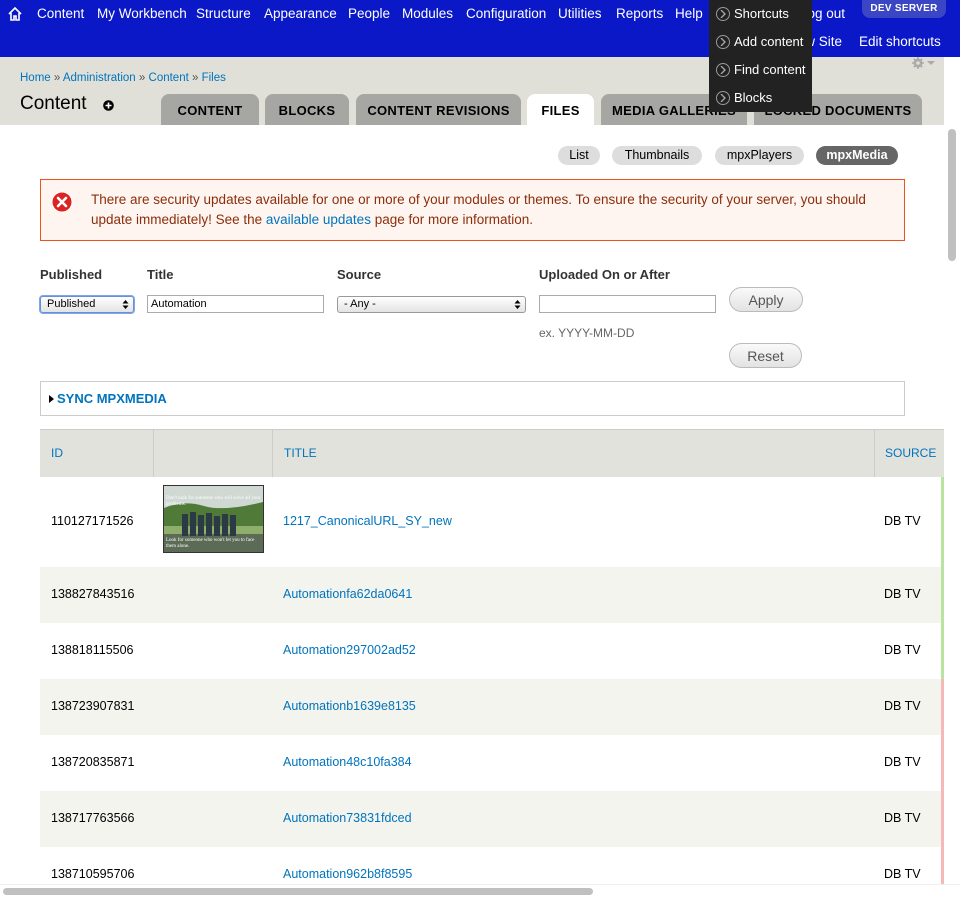 Image resolution: width=960 pixels, height=899 pixels. What do you see at coordinates (300, 453) in the screenshot?
I see `header-title: TITLE` at bounding box center [300, 453].